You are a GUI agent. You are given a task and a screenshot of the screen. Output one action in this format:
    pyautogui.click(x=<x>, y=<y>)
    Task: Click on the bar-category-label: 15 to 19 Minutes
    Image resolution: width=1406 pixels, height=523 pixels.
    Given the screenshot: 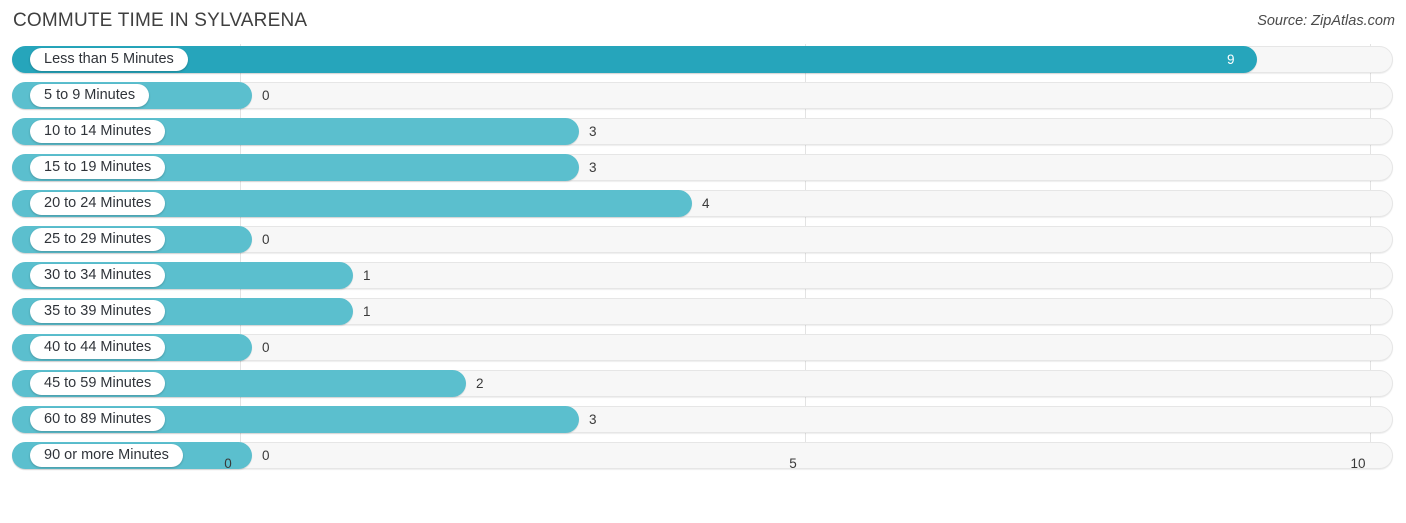 What is the action you would take?
    pyautogui.click(x=98, y=167)
    